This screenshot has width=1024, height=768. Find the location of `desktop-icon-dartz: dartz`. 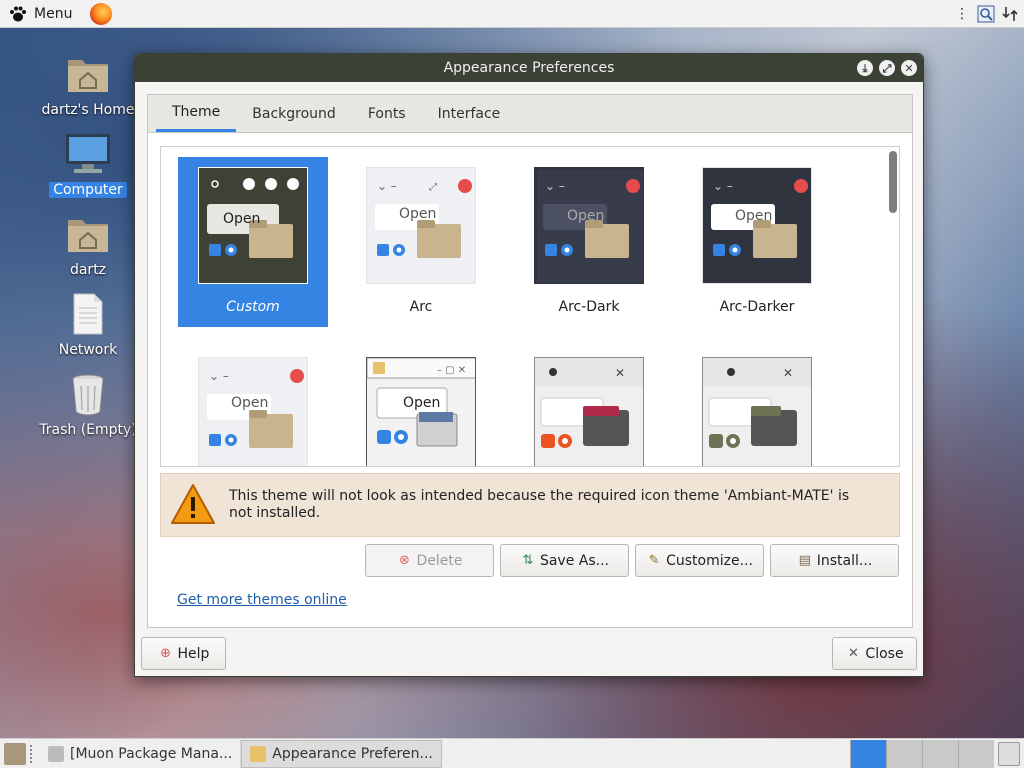

desktop-icon-dartz: dartz is located at coordinates (88, 244).